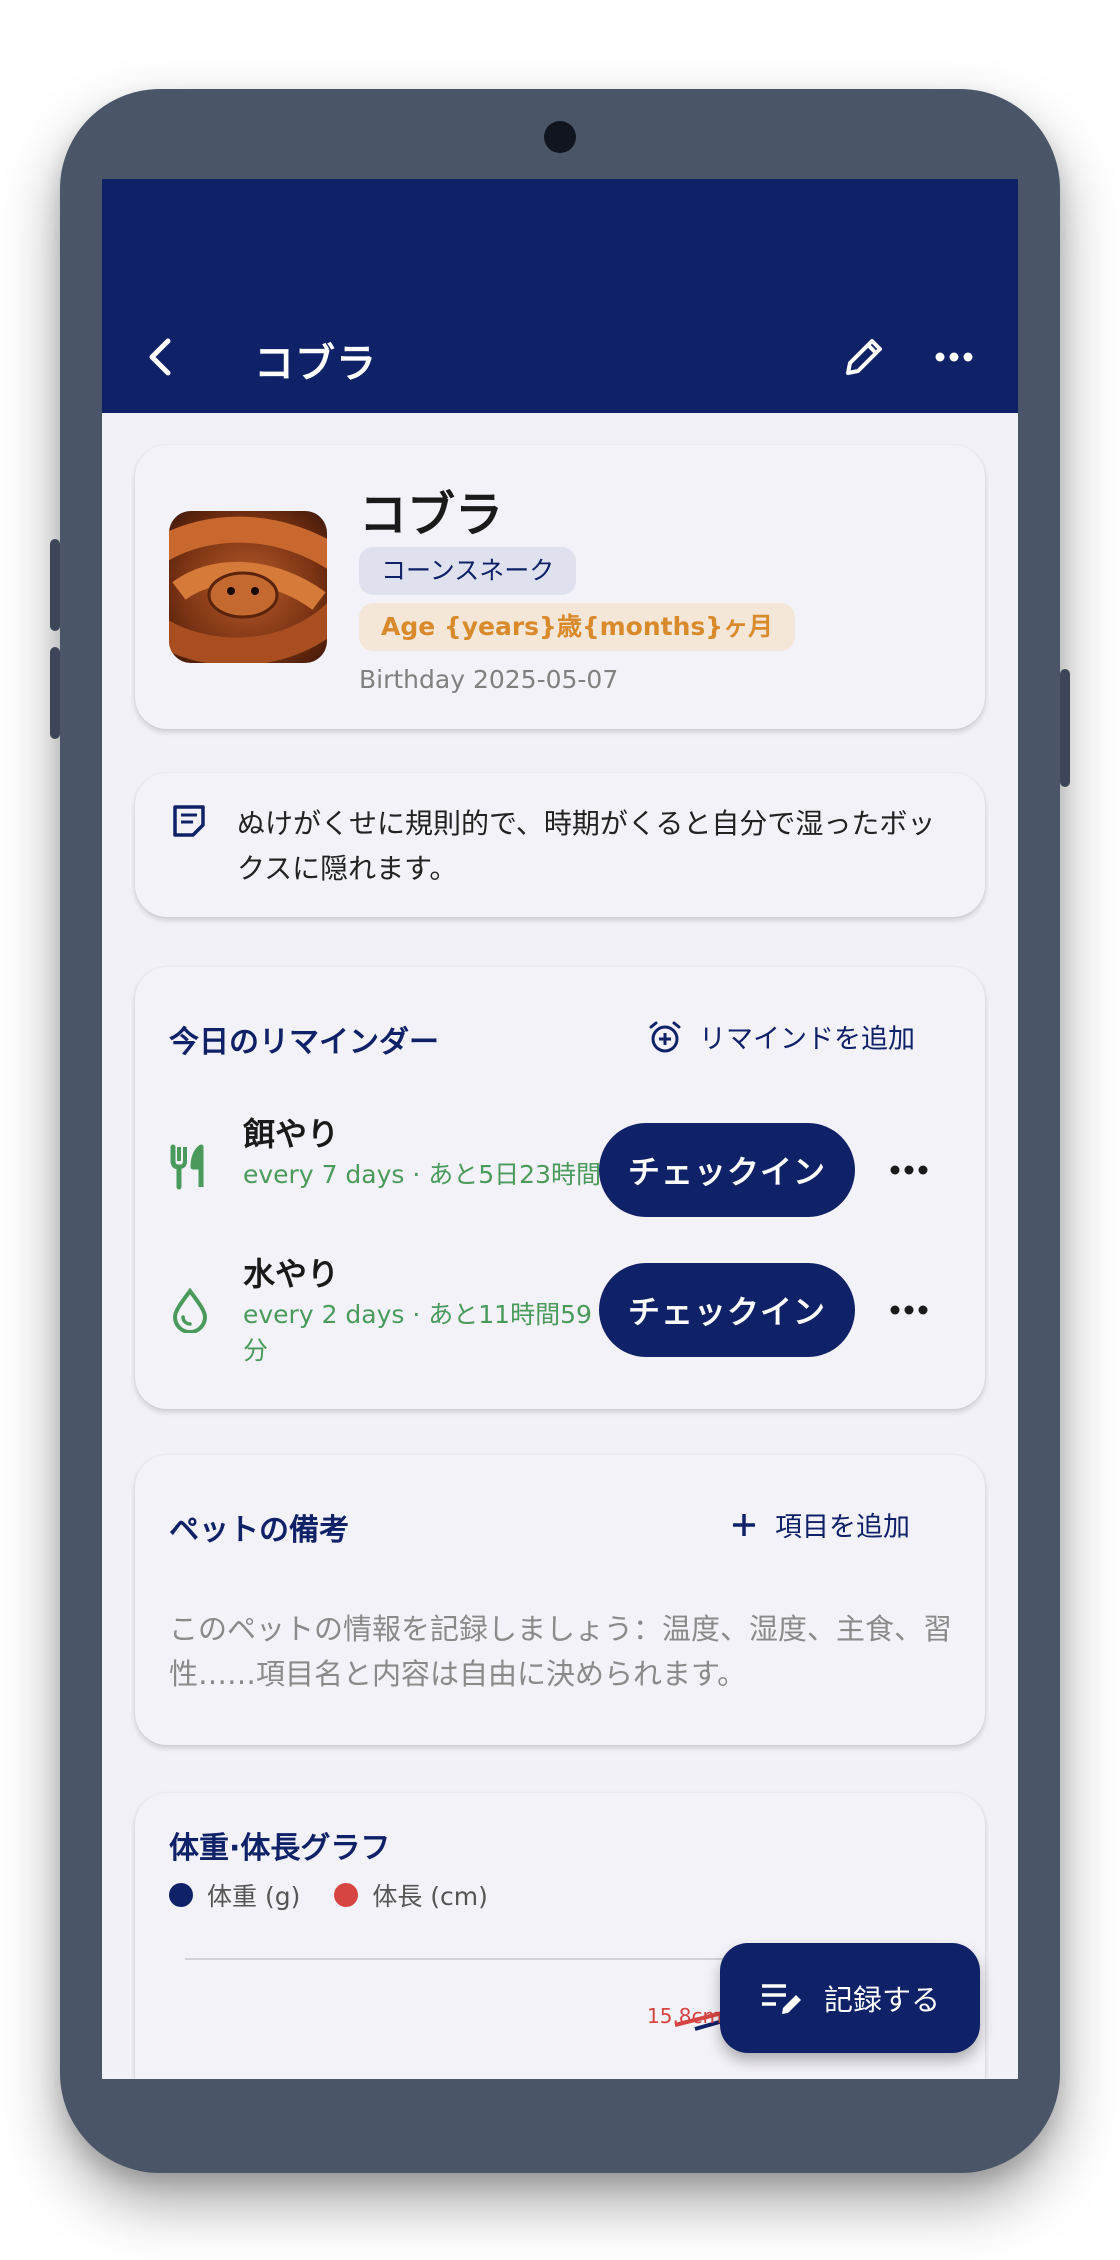  I want to click on plus-icon, so click(744, 1524).